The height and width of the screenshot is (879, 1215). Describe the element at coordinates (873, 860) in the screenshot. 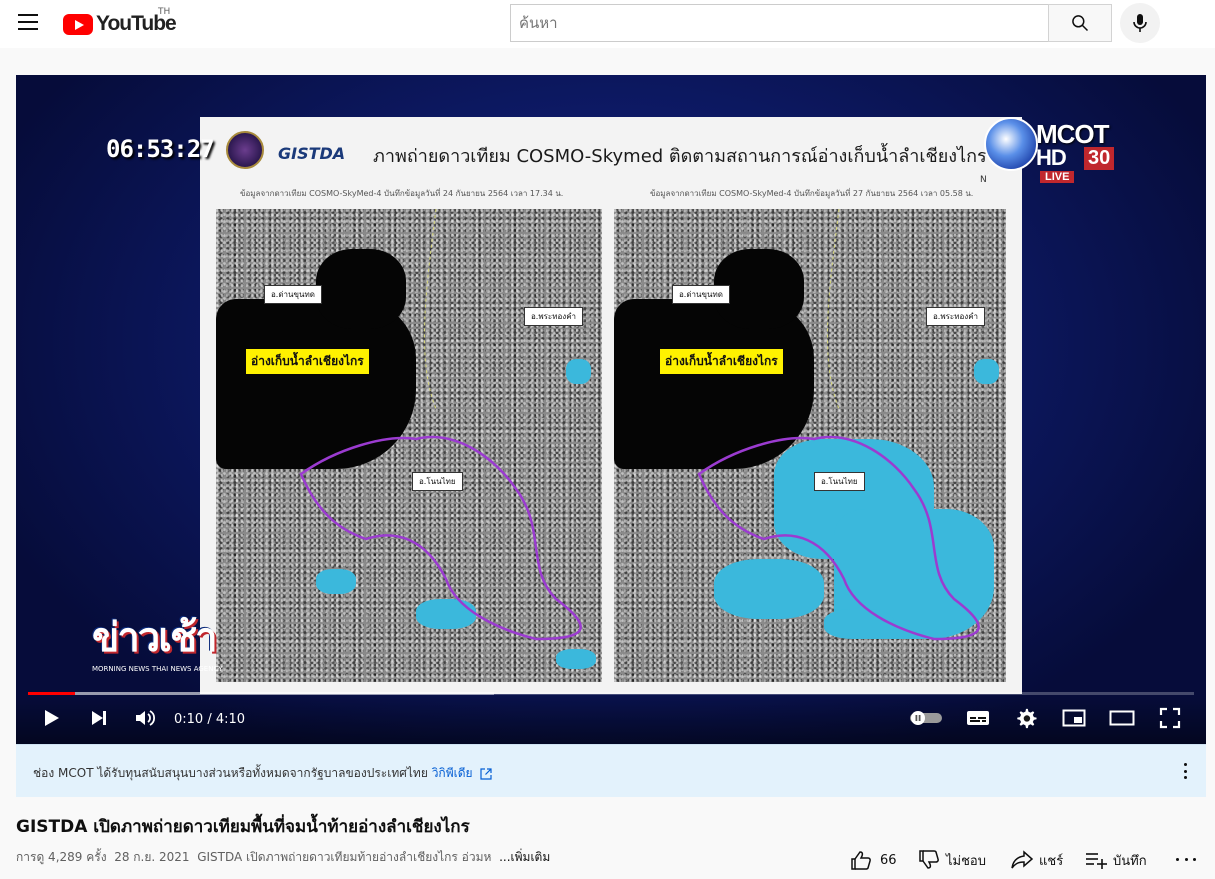

I see `like-button: 66` at that location.